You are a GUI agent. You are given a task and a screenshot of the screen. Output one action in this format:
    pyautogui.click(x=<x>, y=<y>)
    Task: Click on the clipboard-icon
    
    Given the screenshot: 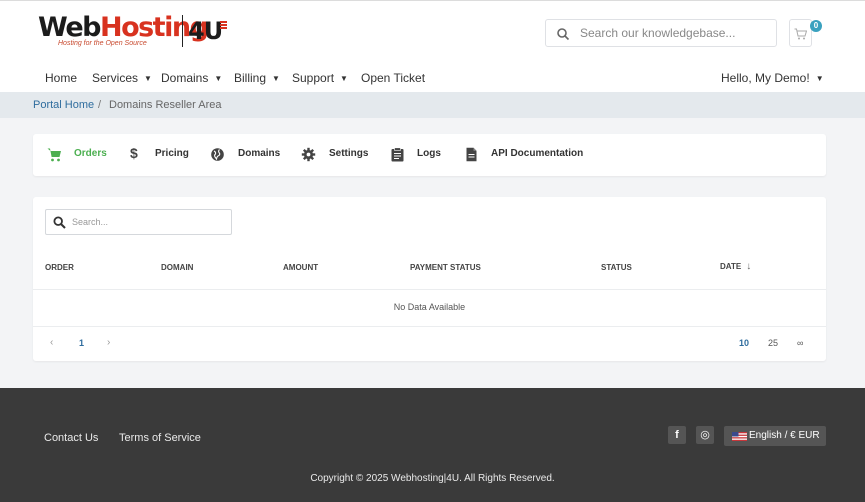 What is the action you would take?
    pyautogui.click(x=397, y=154)
    